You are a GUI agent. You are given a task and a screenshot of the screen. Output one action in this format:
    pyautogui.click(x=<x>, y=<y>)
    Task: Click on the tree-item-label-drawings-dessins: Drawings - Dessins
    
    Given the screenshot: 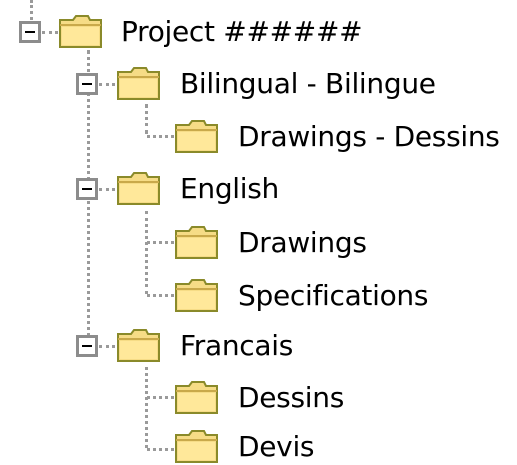 What is the action you would take?
    pyautogui.click(x=369, y=137)
    